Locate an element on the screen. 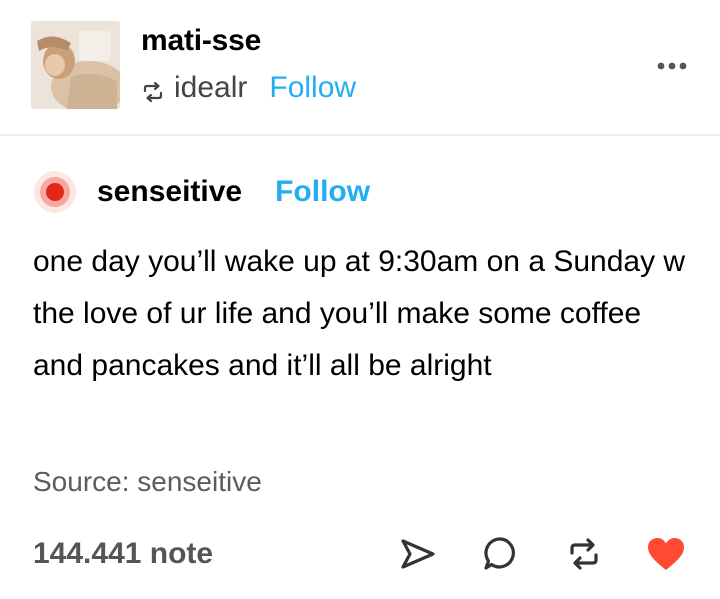 The height and width of the screenshot is (599, 720). blog-avatar-image is located at coordinates (75, 65).